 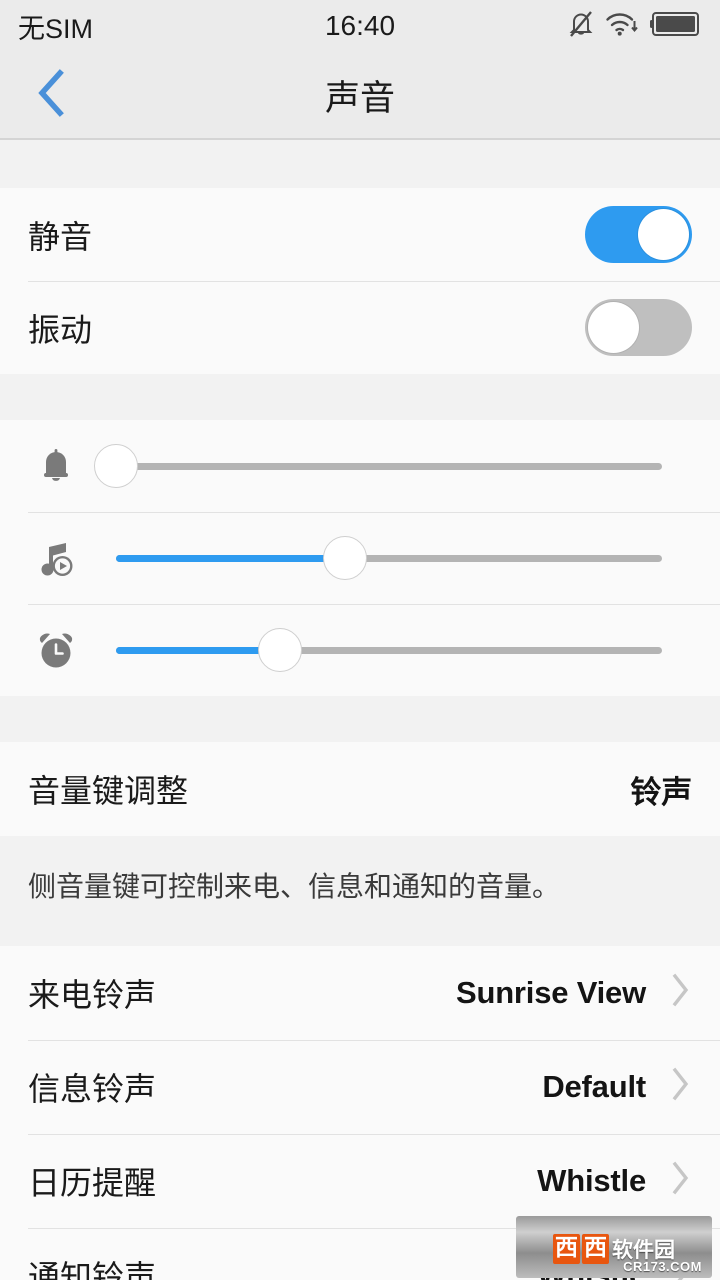 I want to click on row-volume-key-adjust: 音量键调整 铃声, so click(x=360, y=789).